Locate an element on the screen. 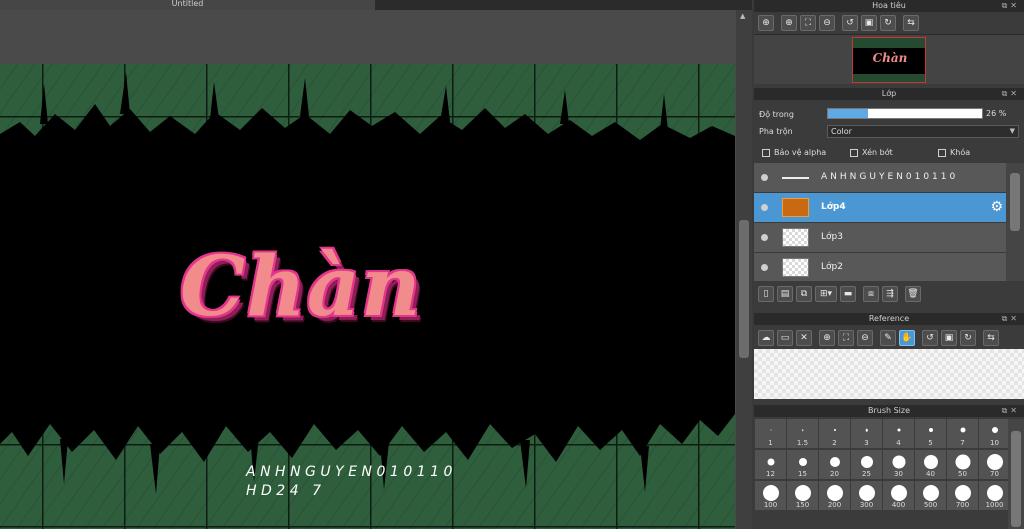 The width and height of the screenshot is (1024, 529). brush-size-item: 400 is located at coordinates (898, 495).